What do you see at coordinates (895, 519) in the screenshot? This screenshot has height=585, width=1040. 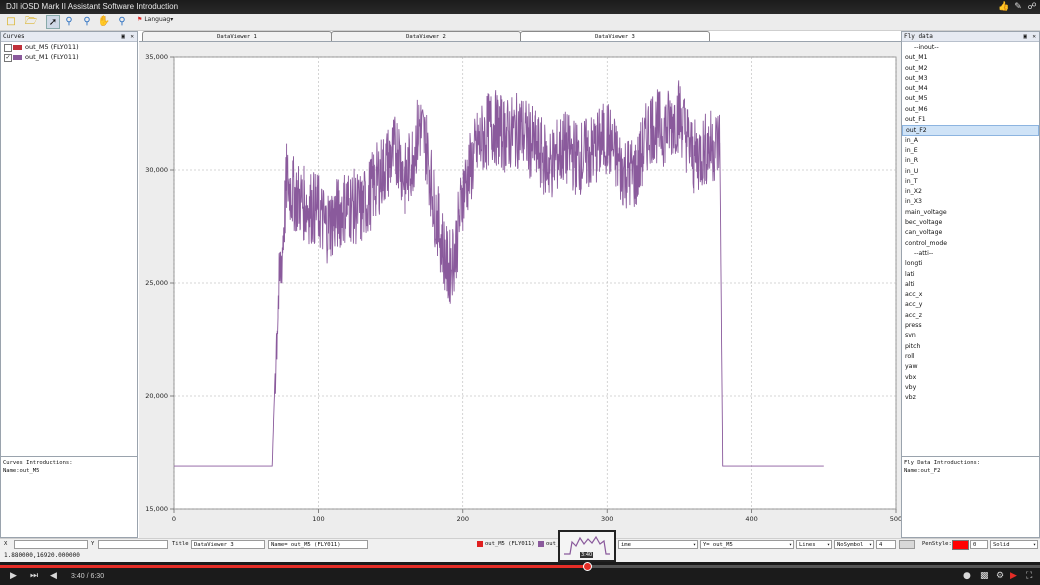 I see `x-tick-label: 500` at bounding box center [895, 519].